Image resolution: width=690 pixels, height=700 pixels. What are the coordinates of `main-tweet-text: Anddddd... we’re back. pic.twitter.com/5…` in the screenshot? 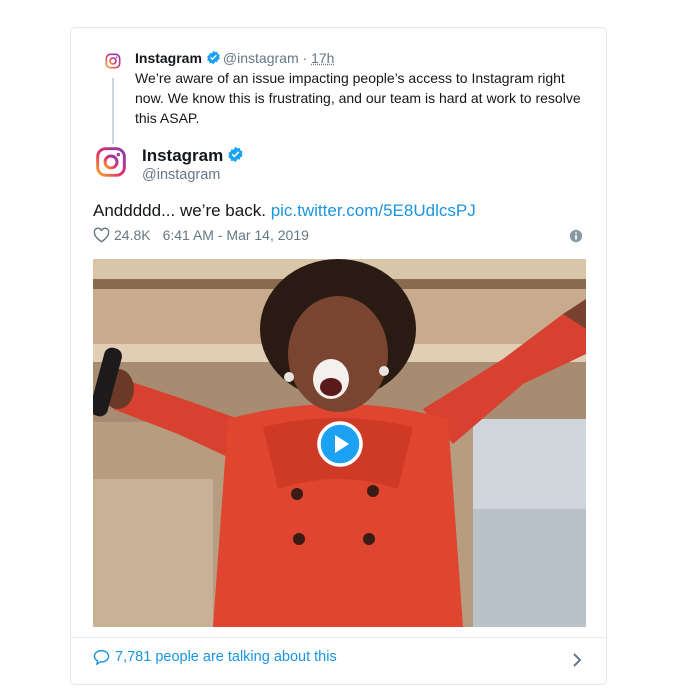 It's located at (284, 211).